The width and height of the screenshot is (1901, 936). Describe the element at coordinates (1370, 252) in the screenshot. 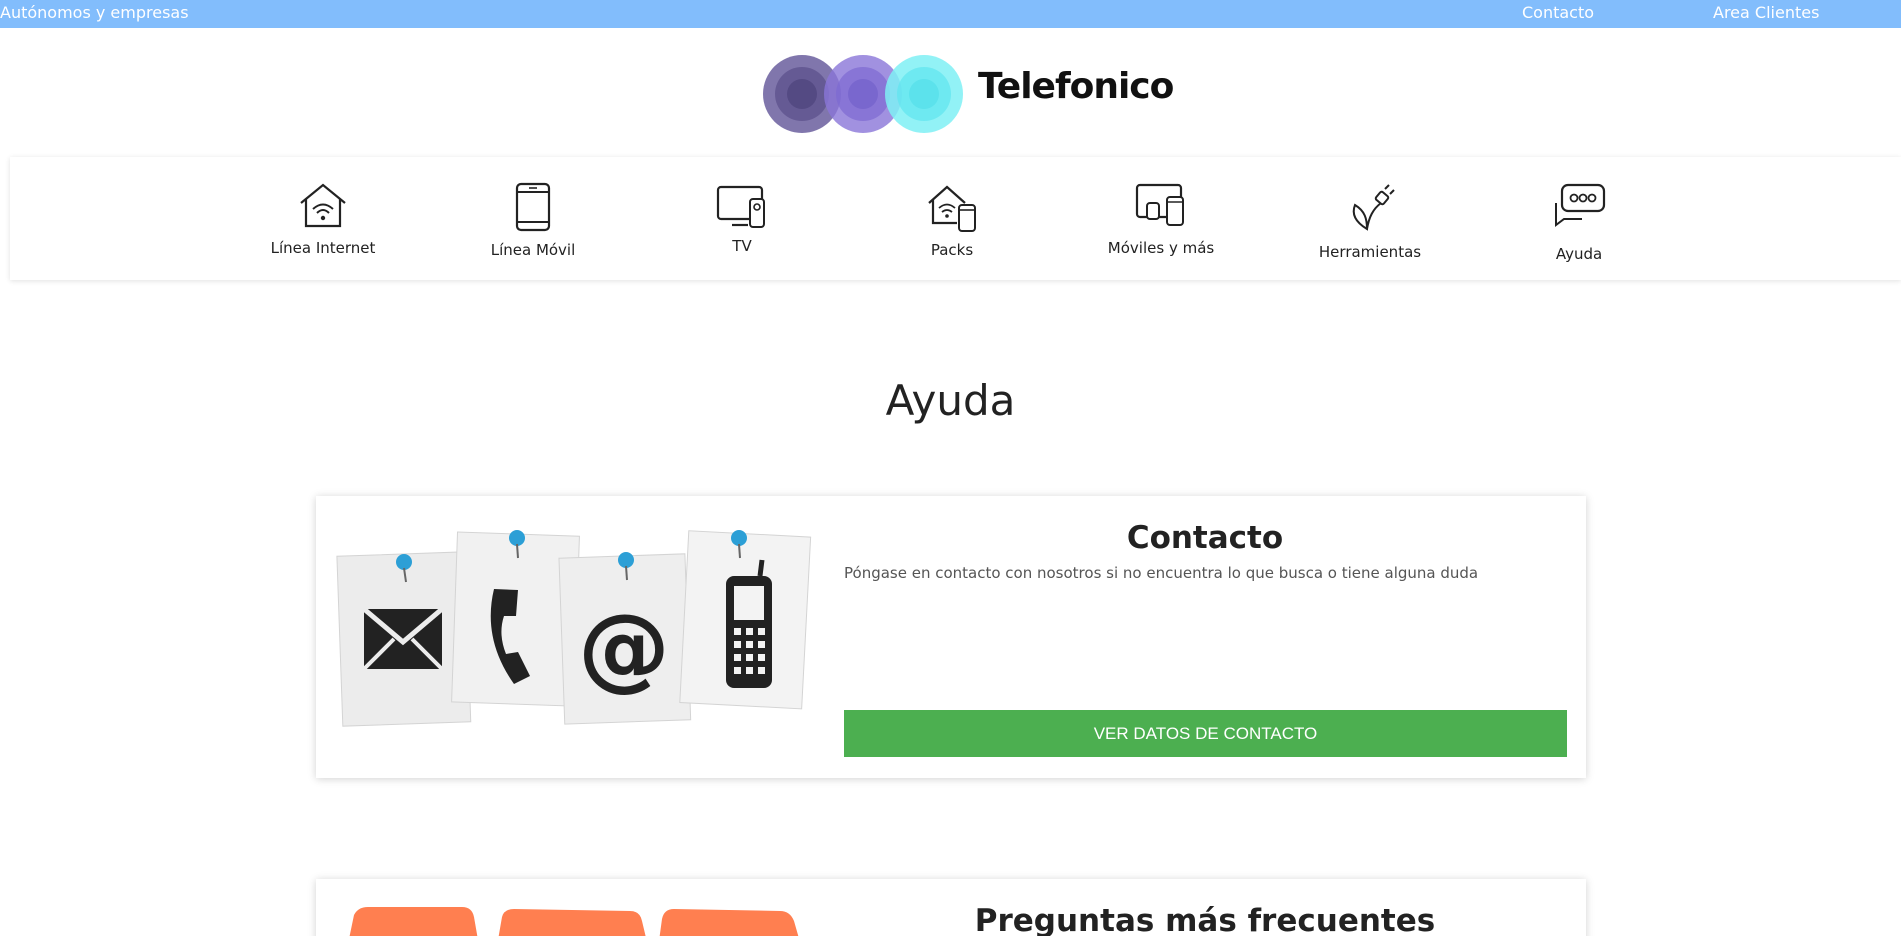

I see `nav-label: Herramientas` at that location.